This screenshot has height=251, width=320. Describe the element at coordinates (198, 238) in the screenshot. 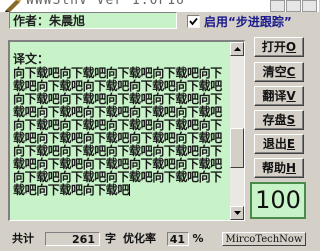

I see `optimization-unit: %` at that location.